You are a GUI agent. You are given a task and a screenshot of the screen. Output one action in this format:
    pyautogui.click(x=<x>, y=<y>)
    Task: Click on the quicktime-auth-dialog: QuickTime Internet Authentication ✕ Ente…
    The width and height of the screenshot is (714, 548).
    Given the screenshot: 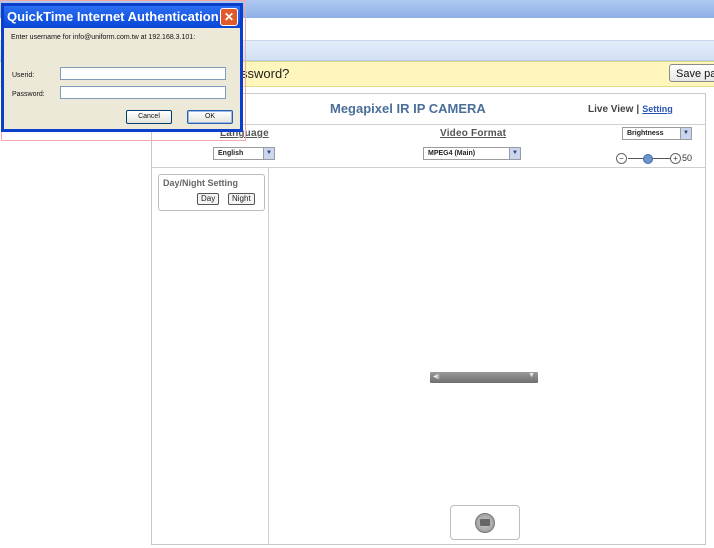 What is the action you would take?
    pyautogui.click(x=122, y=67)
    